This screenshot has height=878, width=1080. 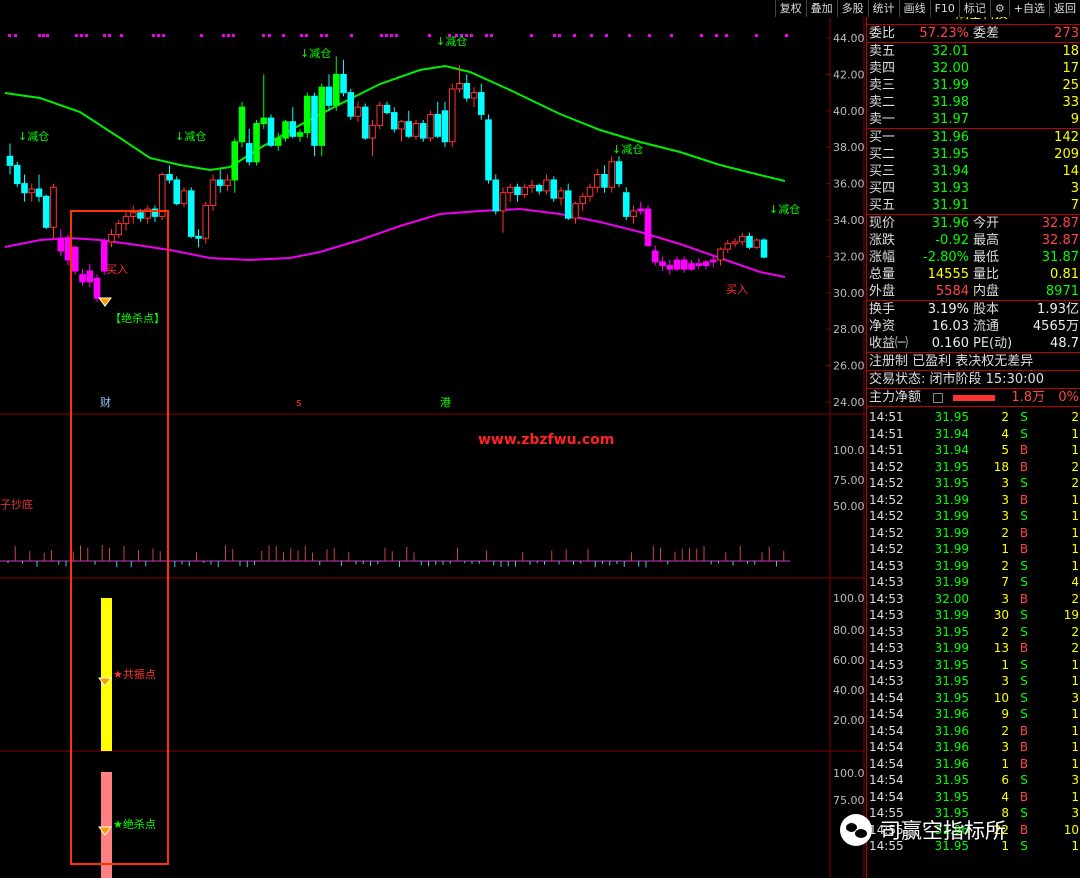 I want to click on tick-volume: 30, so click(x=1001, y=615).